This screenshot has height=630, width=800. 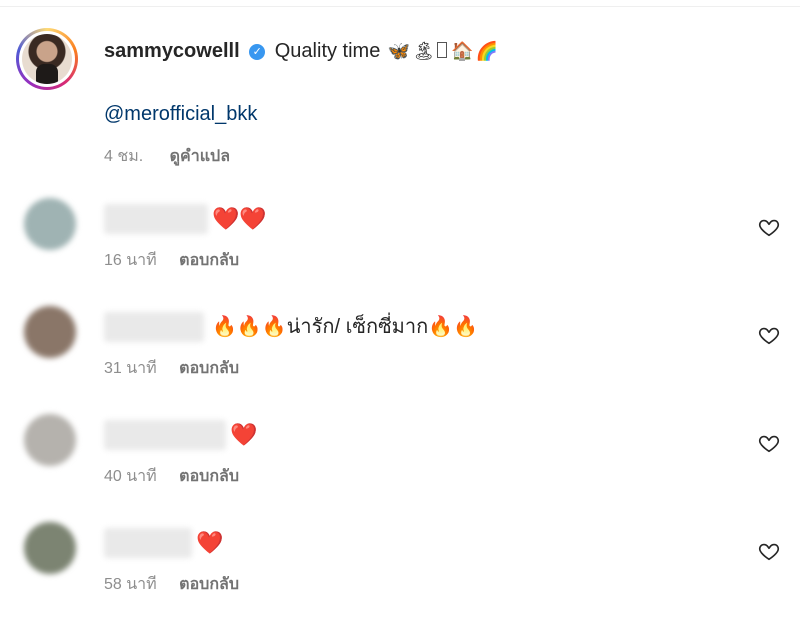 I want to click on mention-link: @merofficial_bkk, so click(x=180, y=114).